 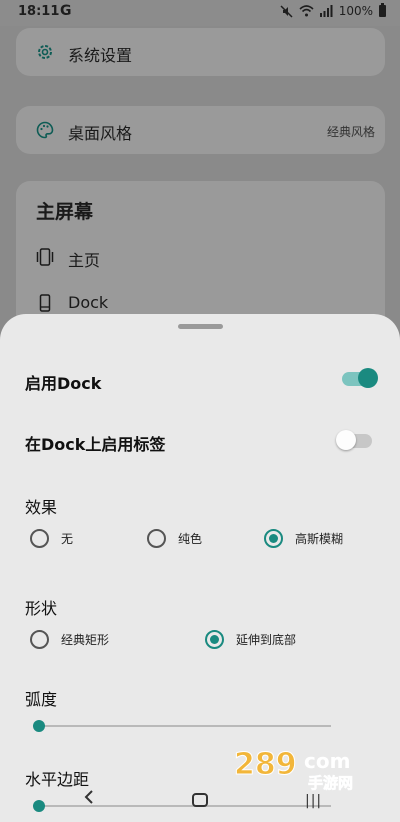 I want to click on mute-icon, so click(x=286, y=11).